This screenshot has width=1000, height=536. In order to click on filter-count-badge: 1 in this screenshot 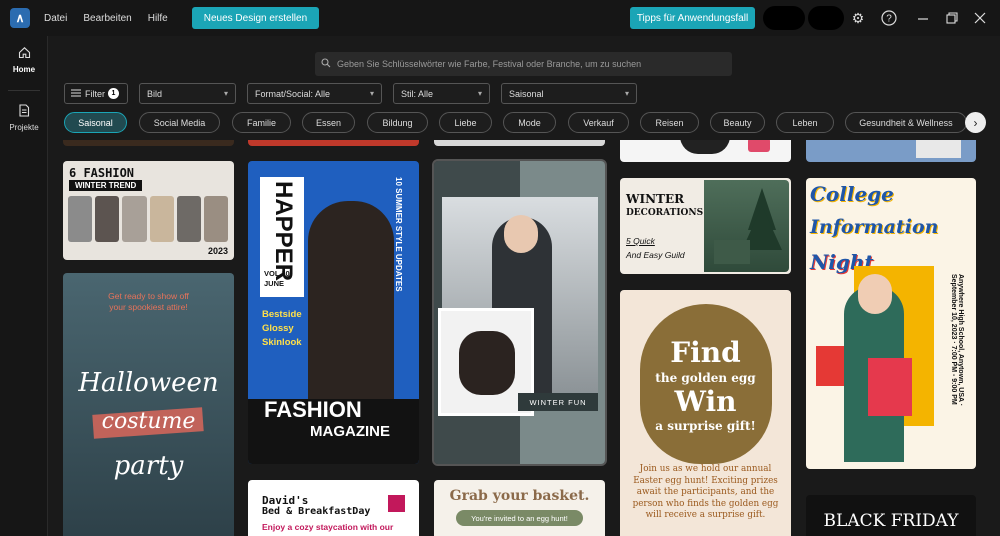, I will do `click(113, 93)`.